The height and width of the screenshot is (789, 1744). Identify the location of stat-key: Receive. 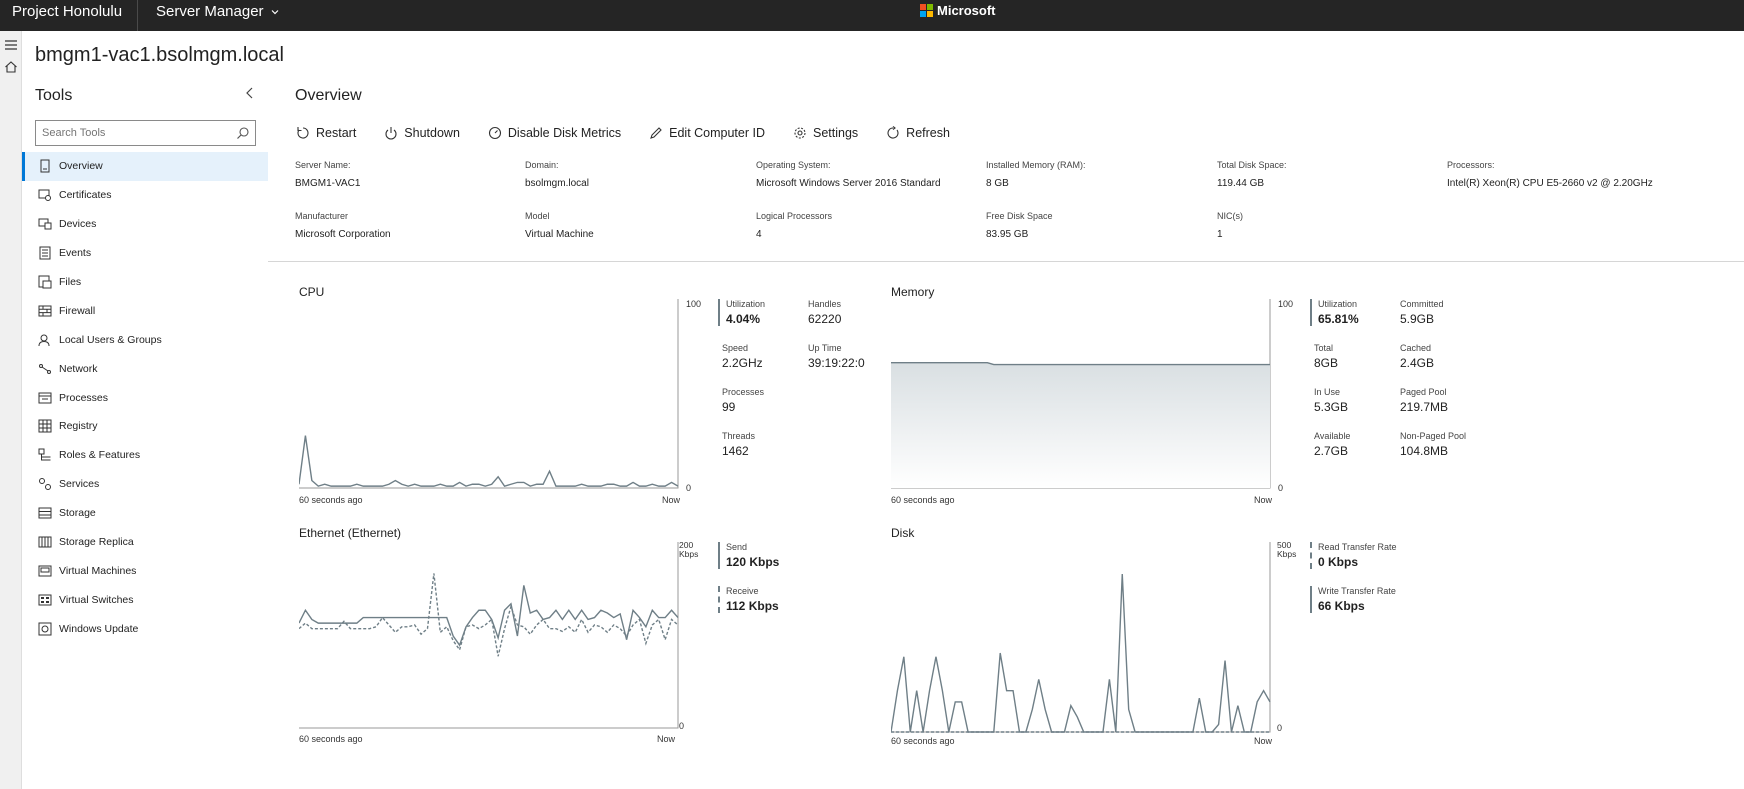
(742, 591).